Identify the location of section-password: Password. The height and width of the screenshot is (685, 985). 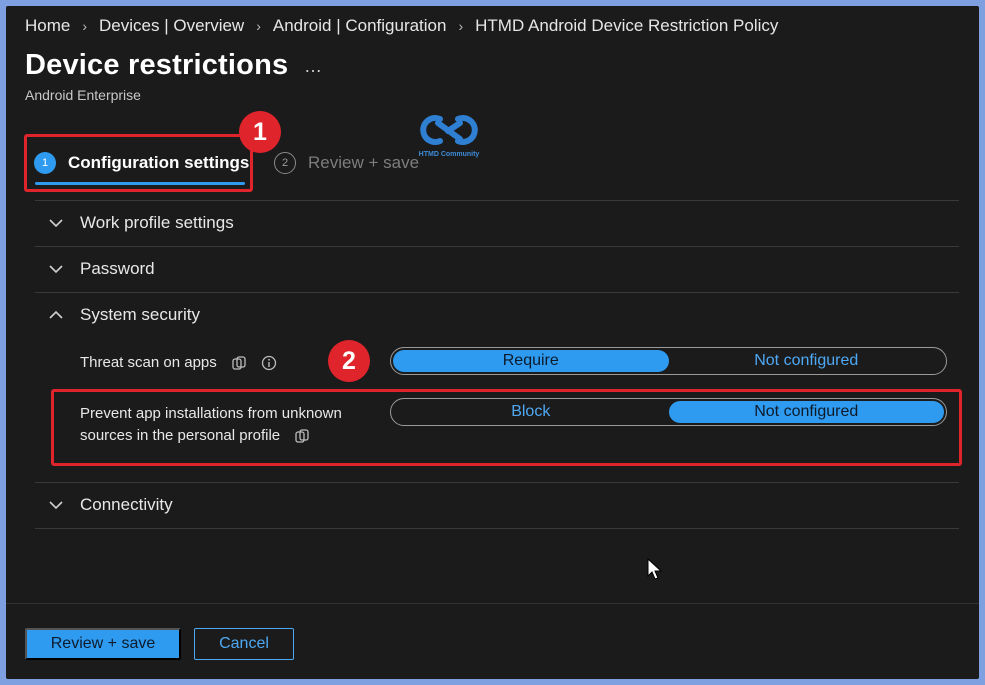
(101, 269).